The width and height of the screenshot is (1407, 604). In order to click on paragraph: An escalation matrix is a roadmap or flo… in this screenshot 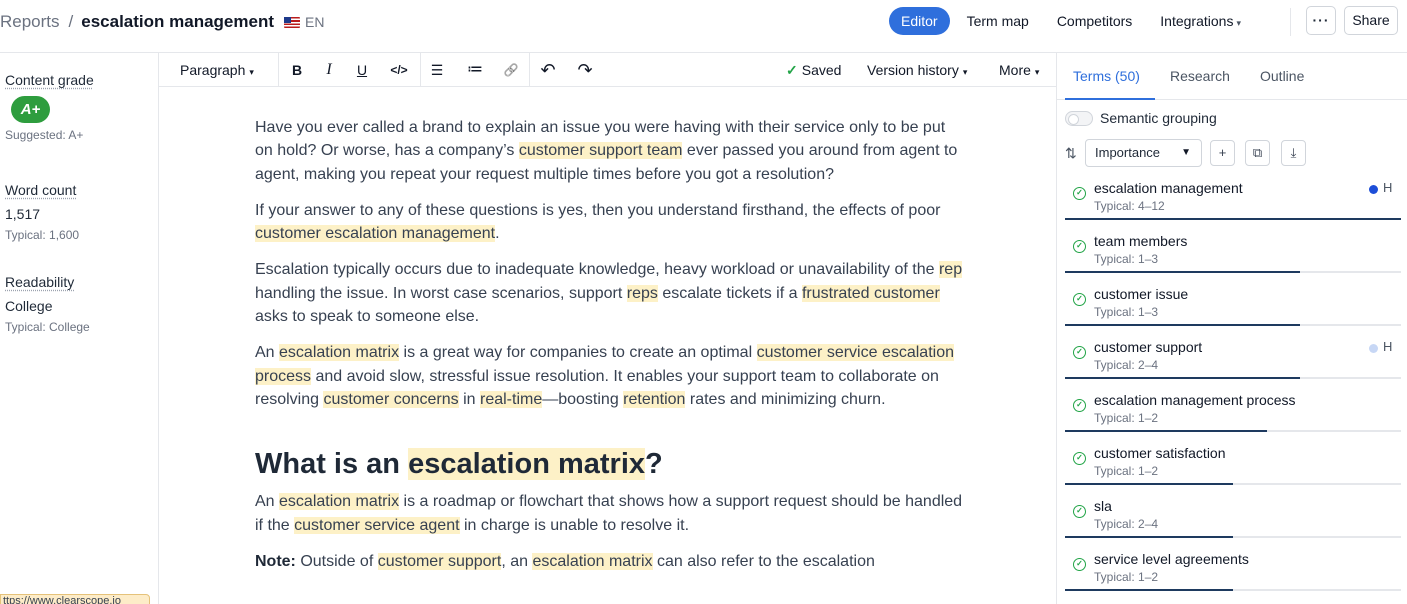, I will do `click(610, 513)`.